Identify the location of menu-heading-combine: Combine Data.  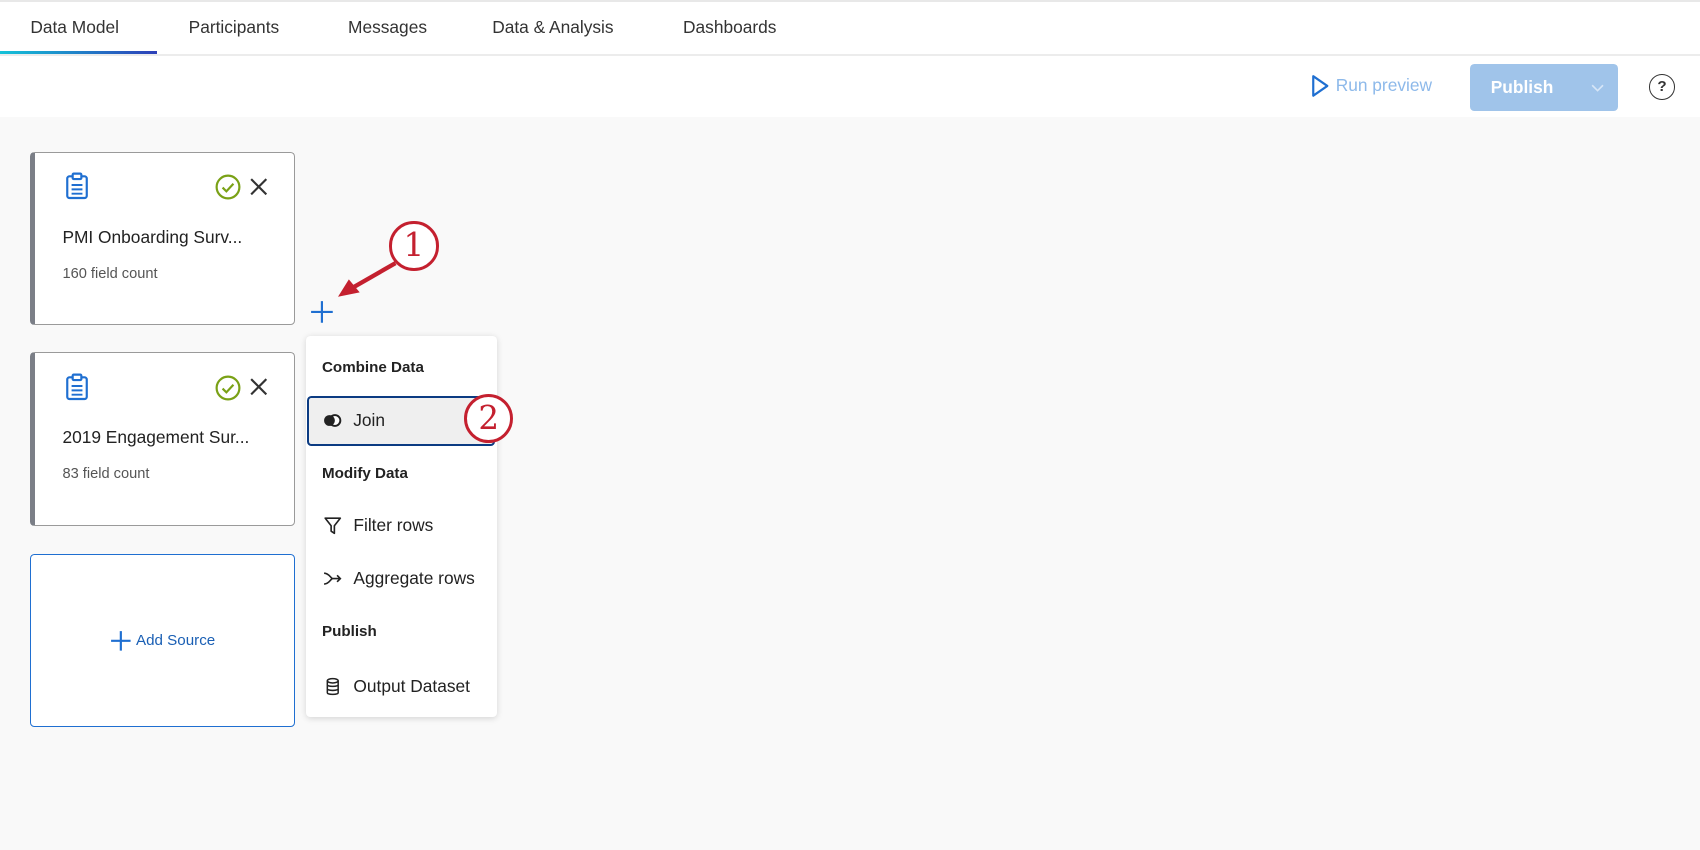
(372, 367).